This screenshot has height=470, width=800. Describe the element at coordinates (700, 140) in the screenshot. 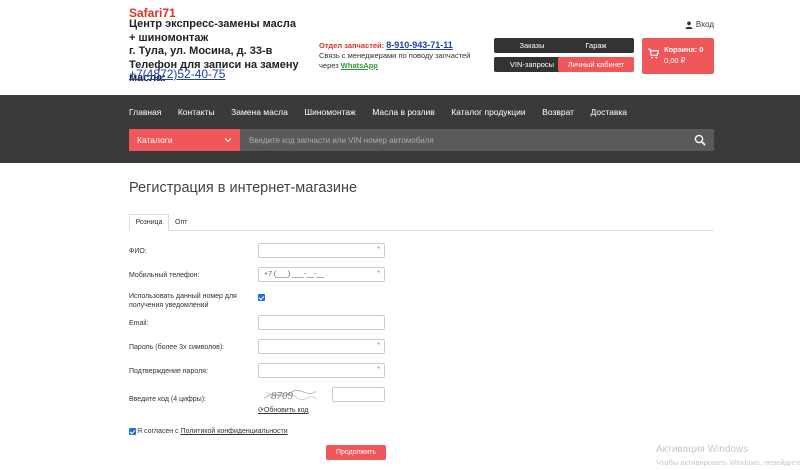

I see `search-icon` at that location.